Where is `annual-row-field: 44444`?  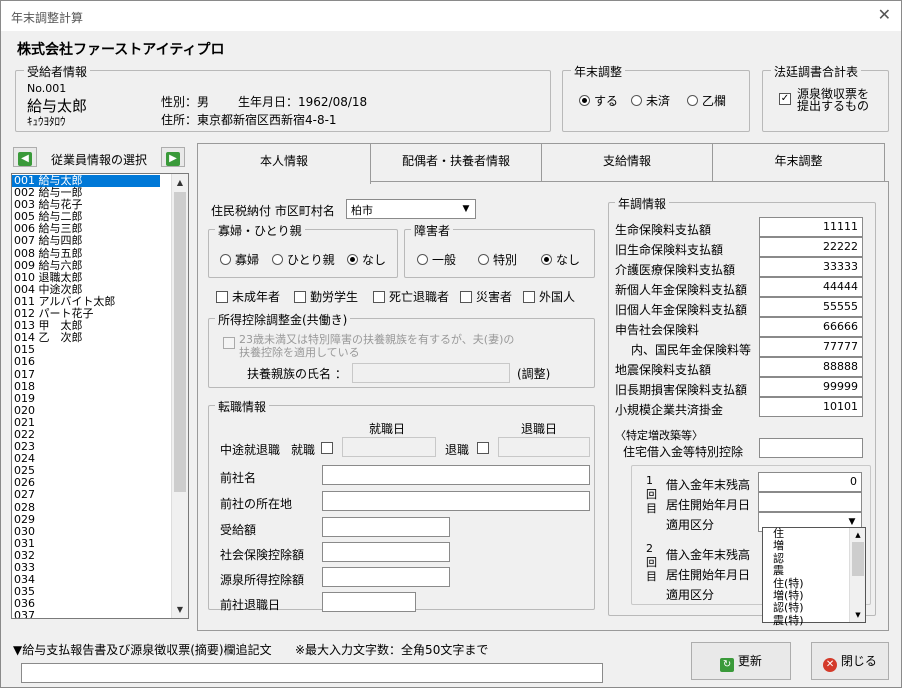
annual-row-field: 44444 is located at coordinates (811, 287).